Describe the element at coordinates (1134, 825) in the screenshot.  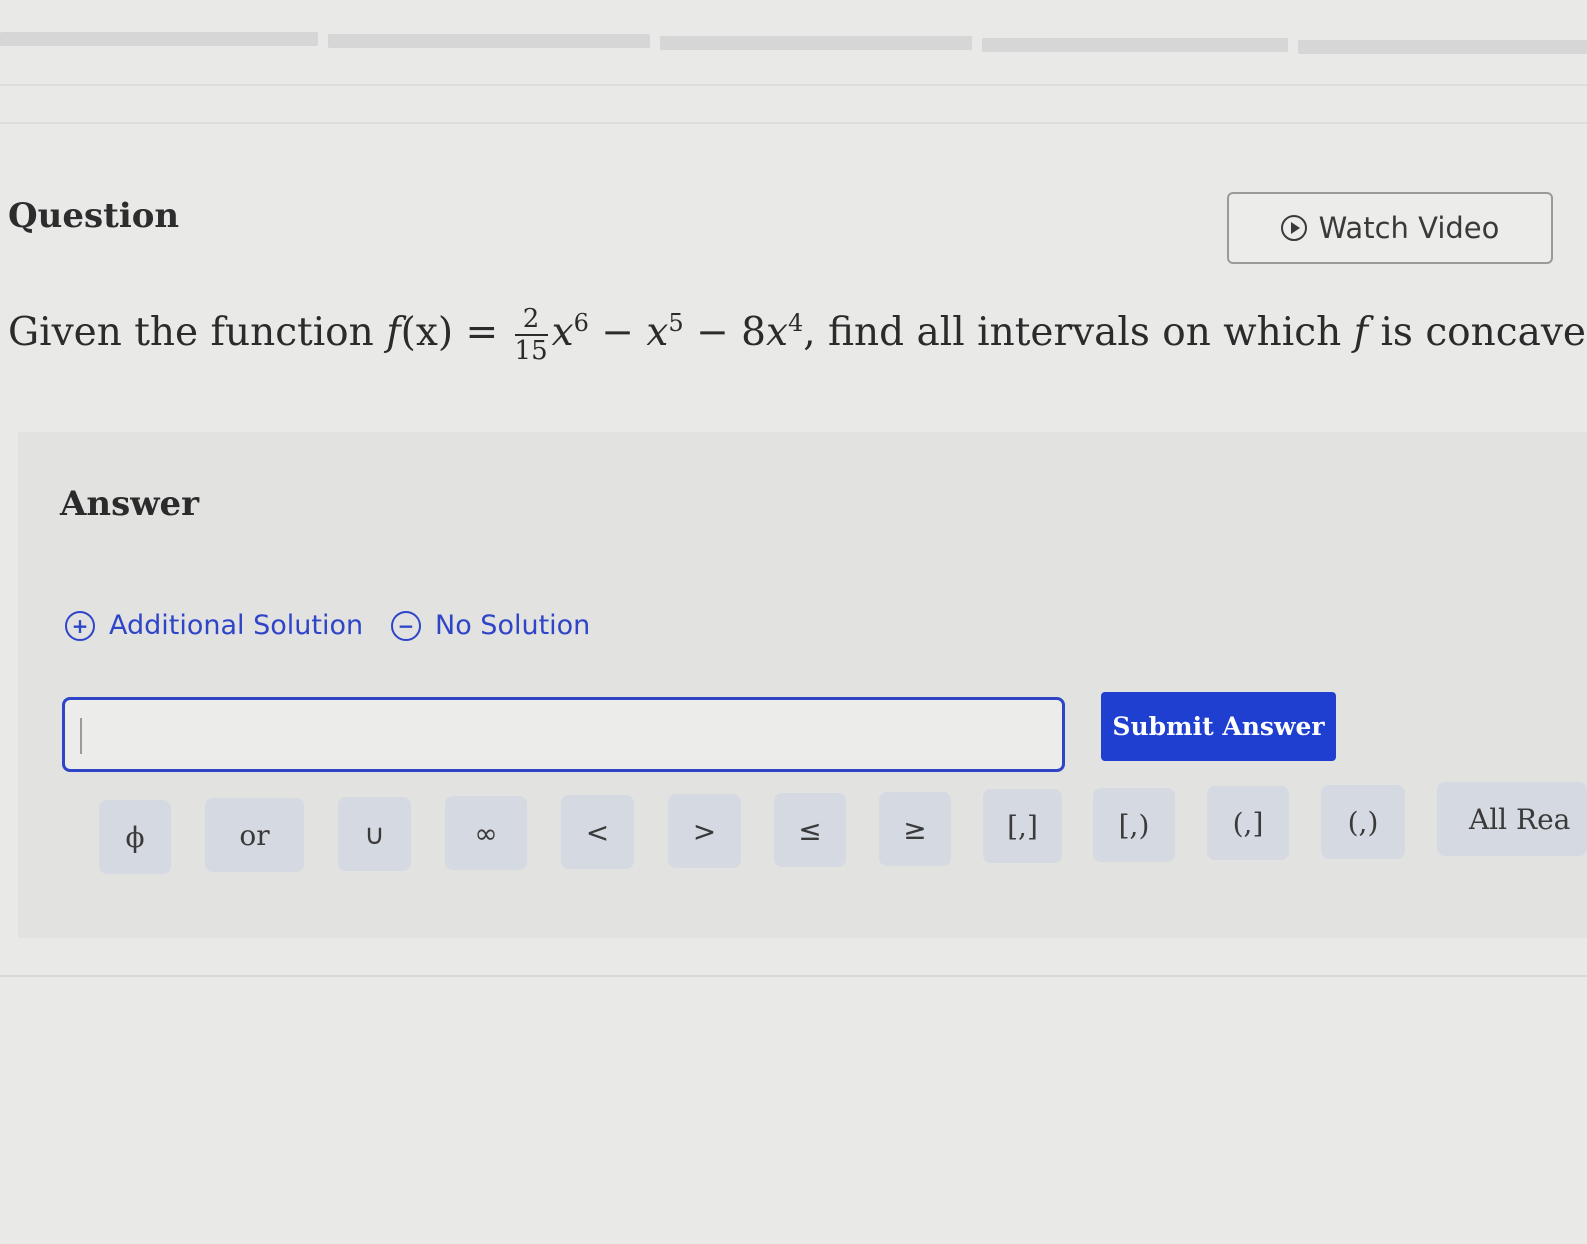
I see `key-closed-open: [,)` at that location.